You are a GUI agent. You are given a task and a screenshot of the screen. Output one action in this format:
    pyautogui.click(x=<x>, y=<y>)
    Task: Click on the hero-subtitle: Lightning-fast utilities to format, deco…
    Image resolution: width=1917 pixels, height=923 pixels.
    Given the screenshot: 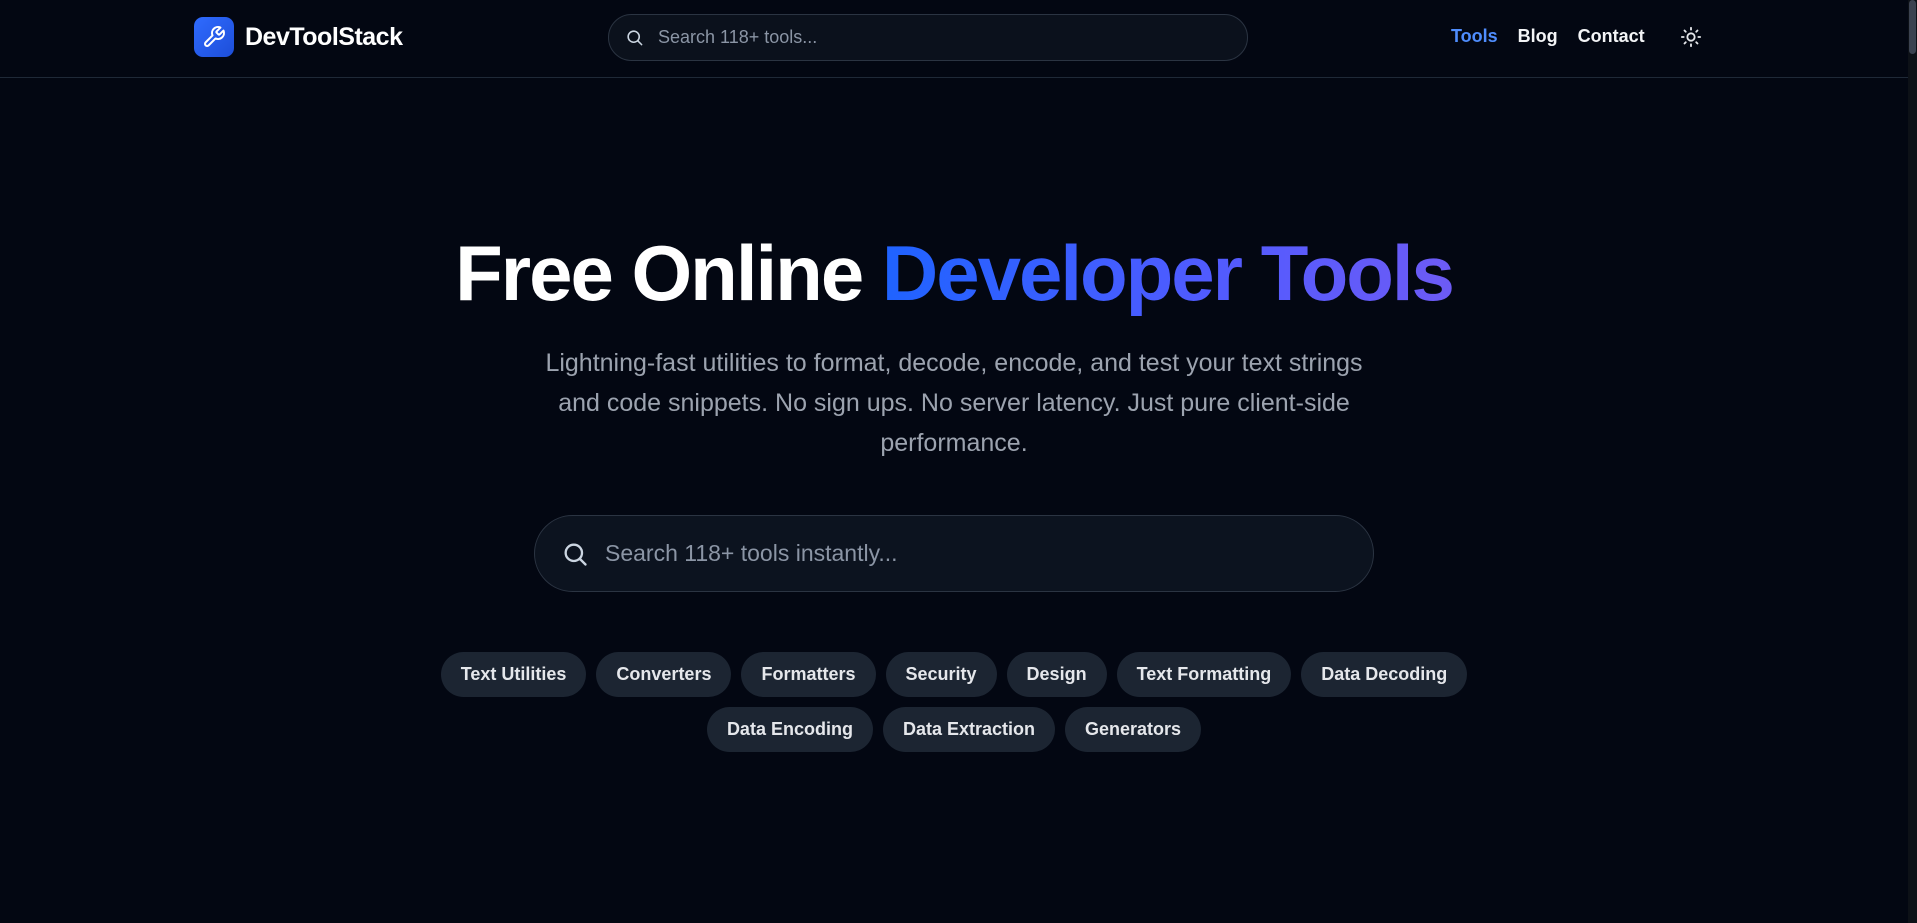 What is the action you would take?
    pyautogui.click(x=954, y=403)
    